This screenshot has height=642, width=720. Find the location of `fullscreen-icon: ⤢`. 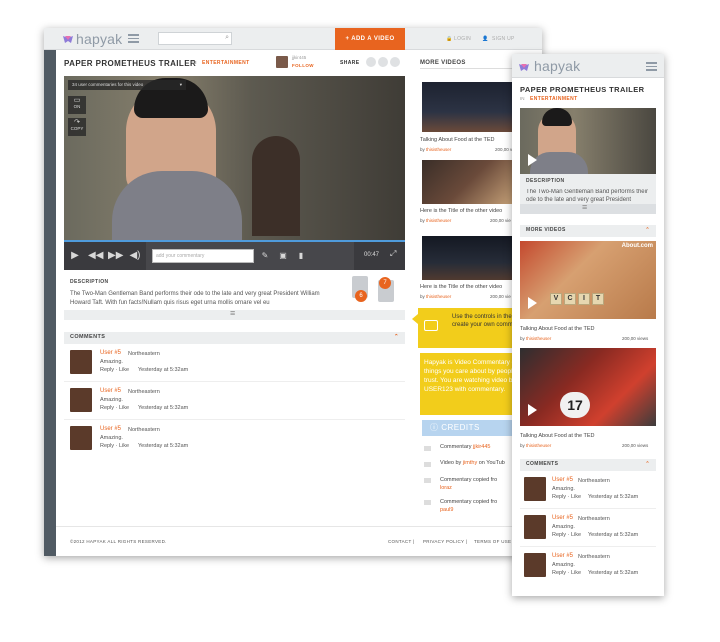

fullscreen-icon: ⤢ is located at coordinates (393, 254).